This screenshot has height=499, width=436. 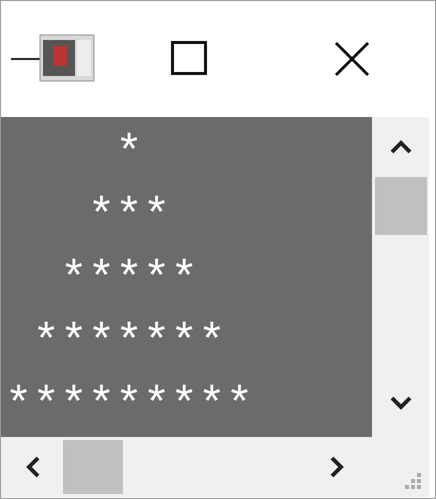 What do you see at coordinates (413, 481) in the screenshot?
I see `resize-grip-icon` at bounding box center [413, 481].